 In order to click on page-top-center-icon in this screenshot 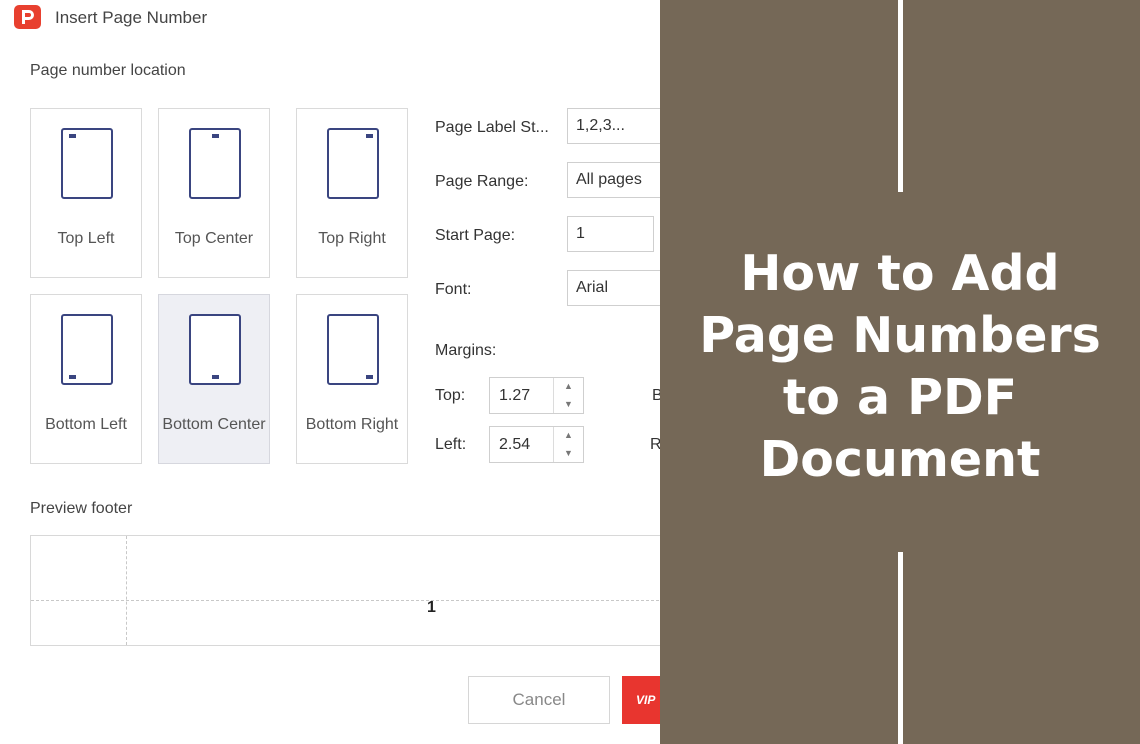, I will do `click(215, 163)`.